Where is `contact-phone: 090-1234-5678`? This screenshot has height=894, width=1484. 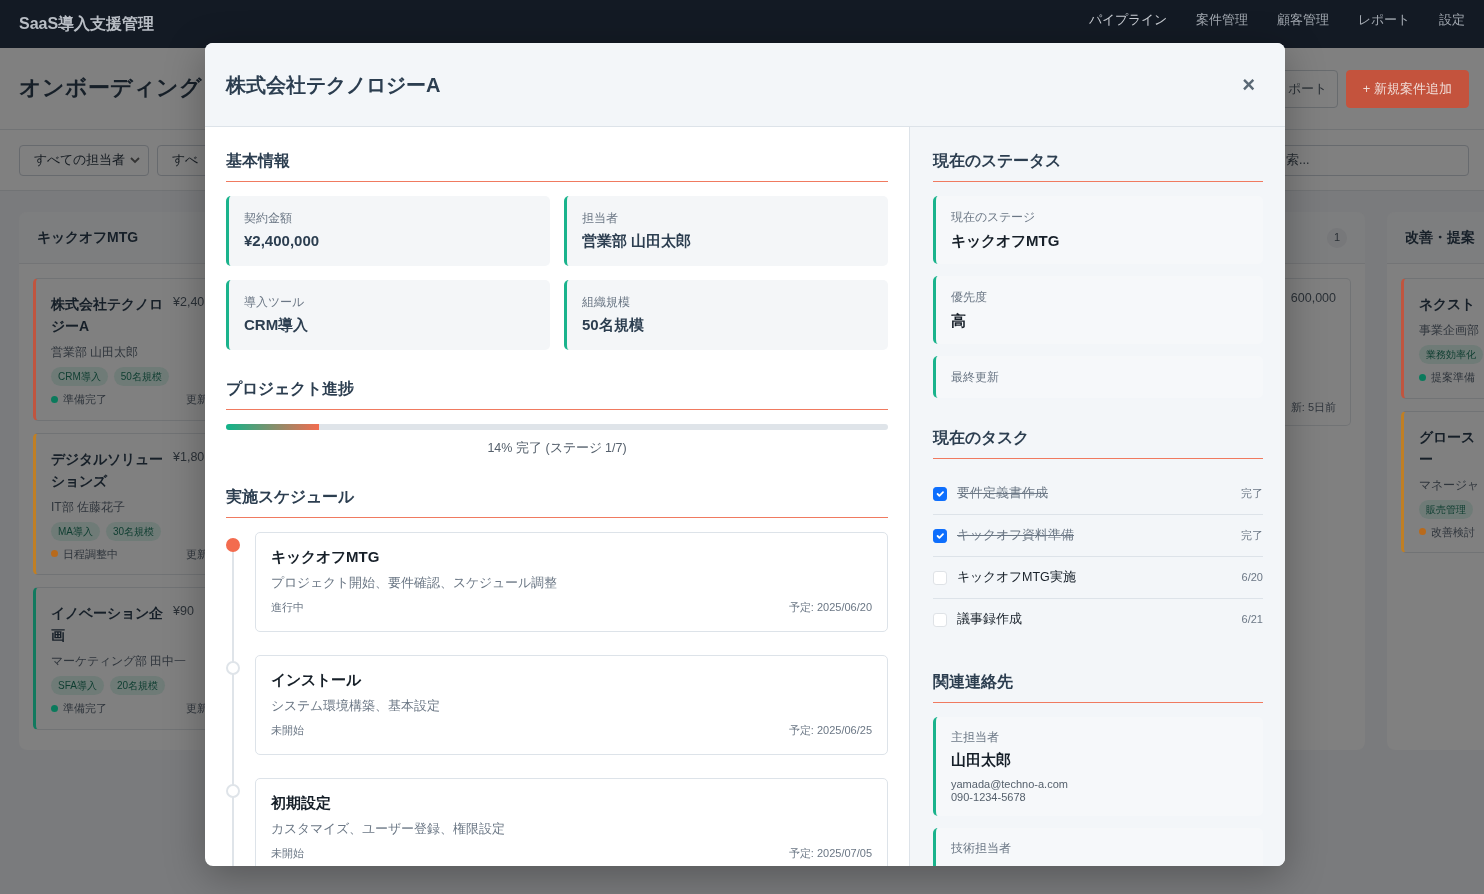 contact-phone: 090-1234-5678 is located at coordinates (989, 797).